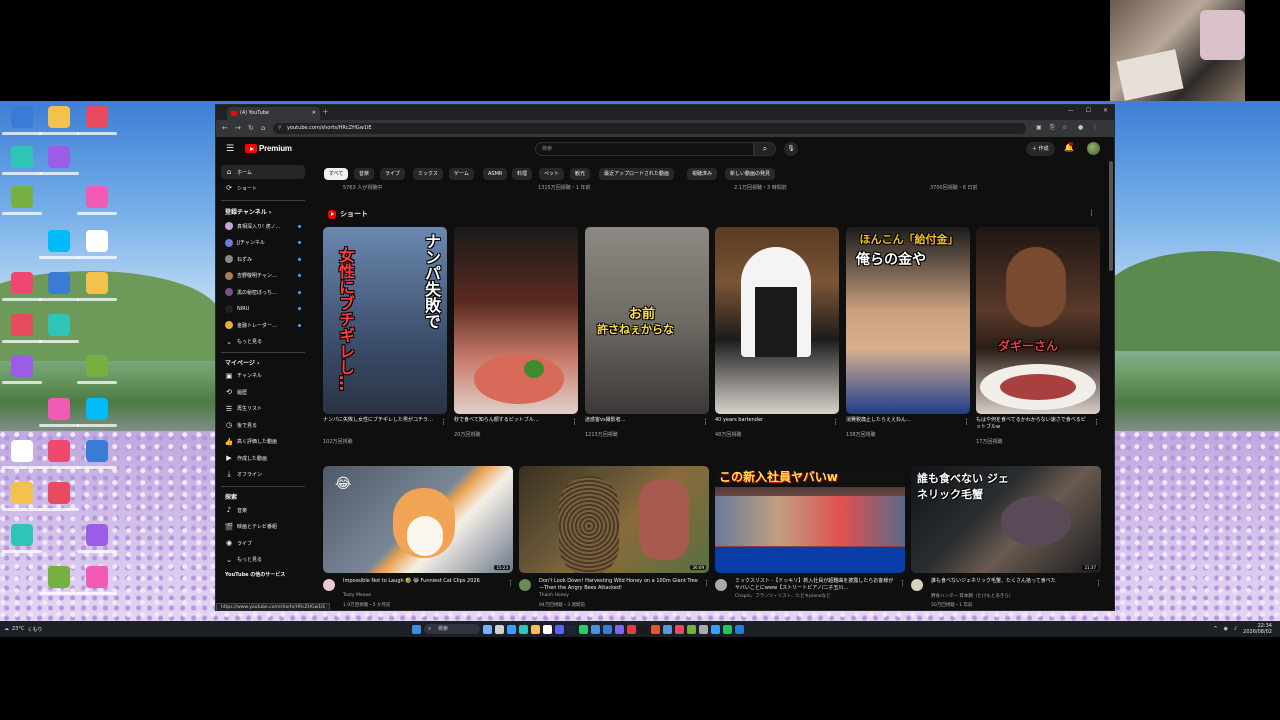  Describe the element at coordinates (263, 475) in the screenshot. I see `sidebar-item-you: ⤓ オフライン` at that location.